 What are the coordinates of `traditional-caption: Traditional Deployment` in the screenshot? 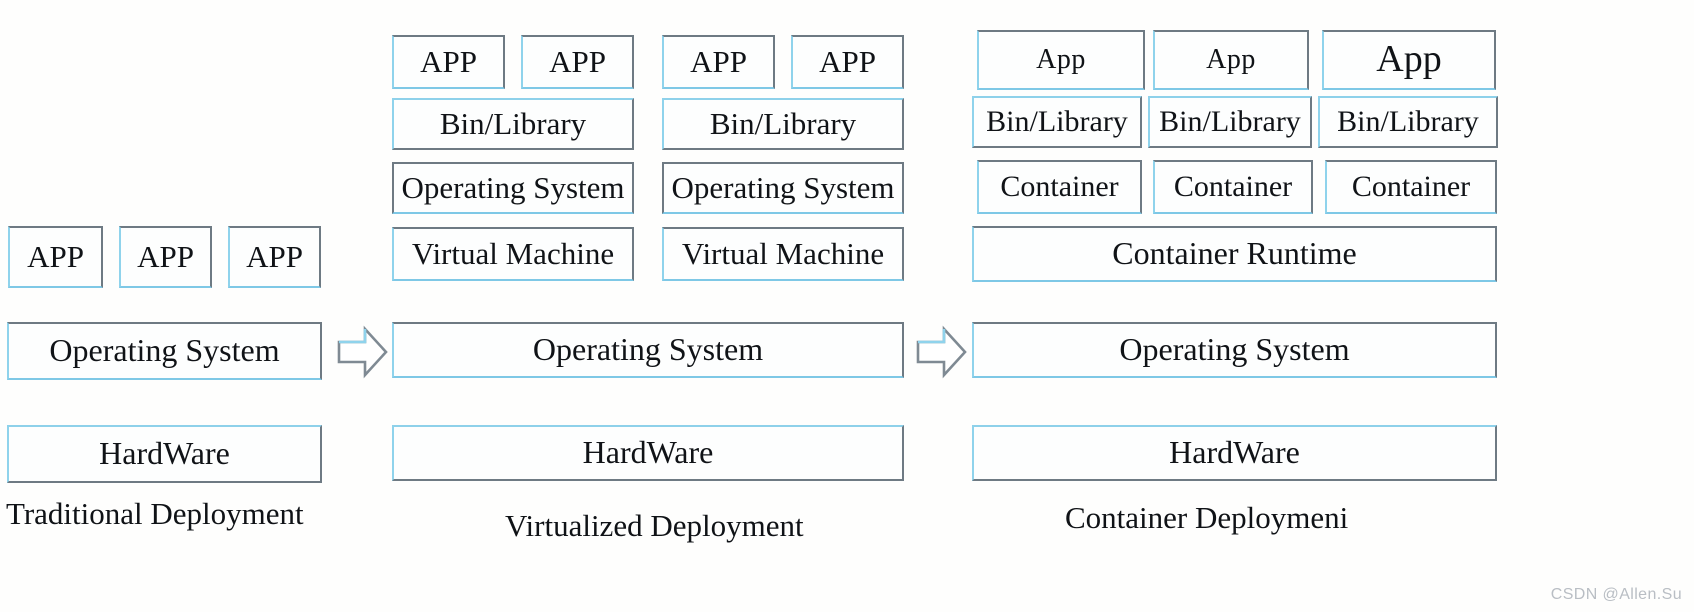 It's located at (155, 513).